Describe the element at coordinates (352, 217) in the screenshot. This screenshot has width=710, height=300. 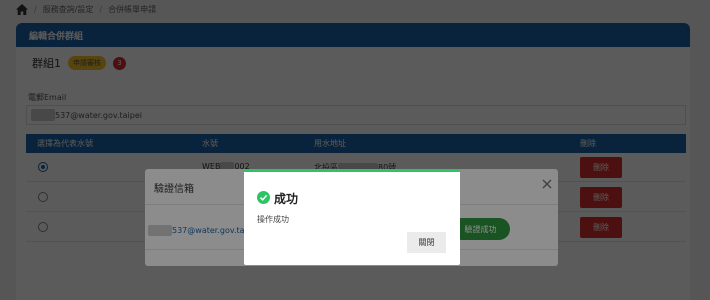
I see `success-dialog: 成功 操作成功 關閉` at that location.